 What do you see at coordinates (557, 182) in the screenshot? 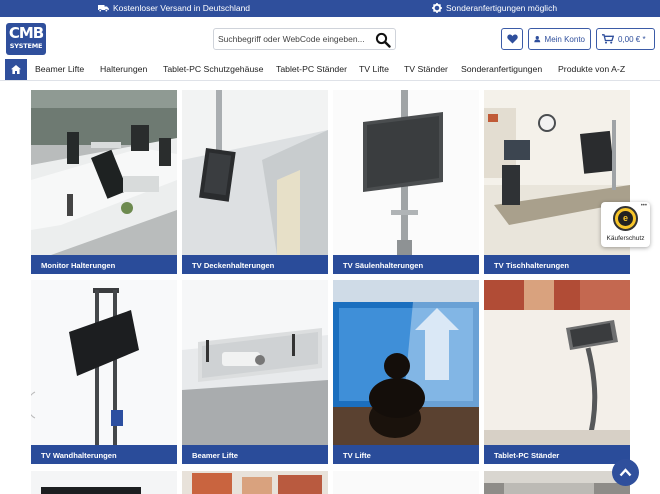
I see `category-card-tv-tischhalterungen: TV Tischhalterungen` at bounding box center [557, 182].